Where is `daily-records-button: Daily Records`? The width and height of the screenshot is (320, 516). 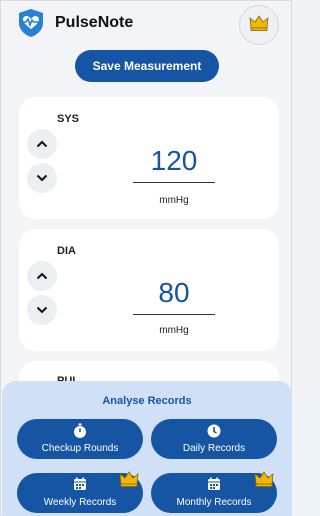 daily-records-button: Daily Records is located at coordinates (214, 439).